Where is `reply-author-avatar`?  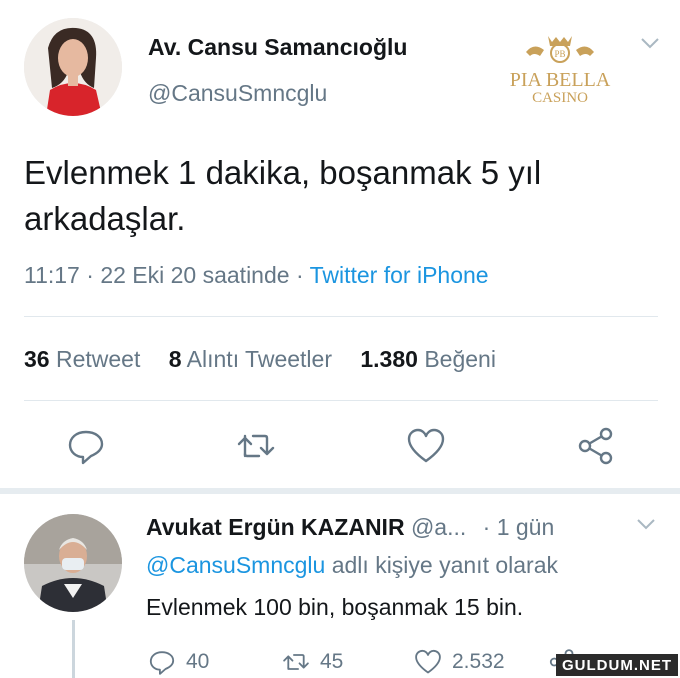
reply-author-avatar is located at coordinates (73, 563).